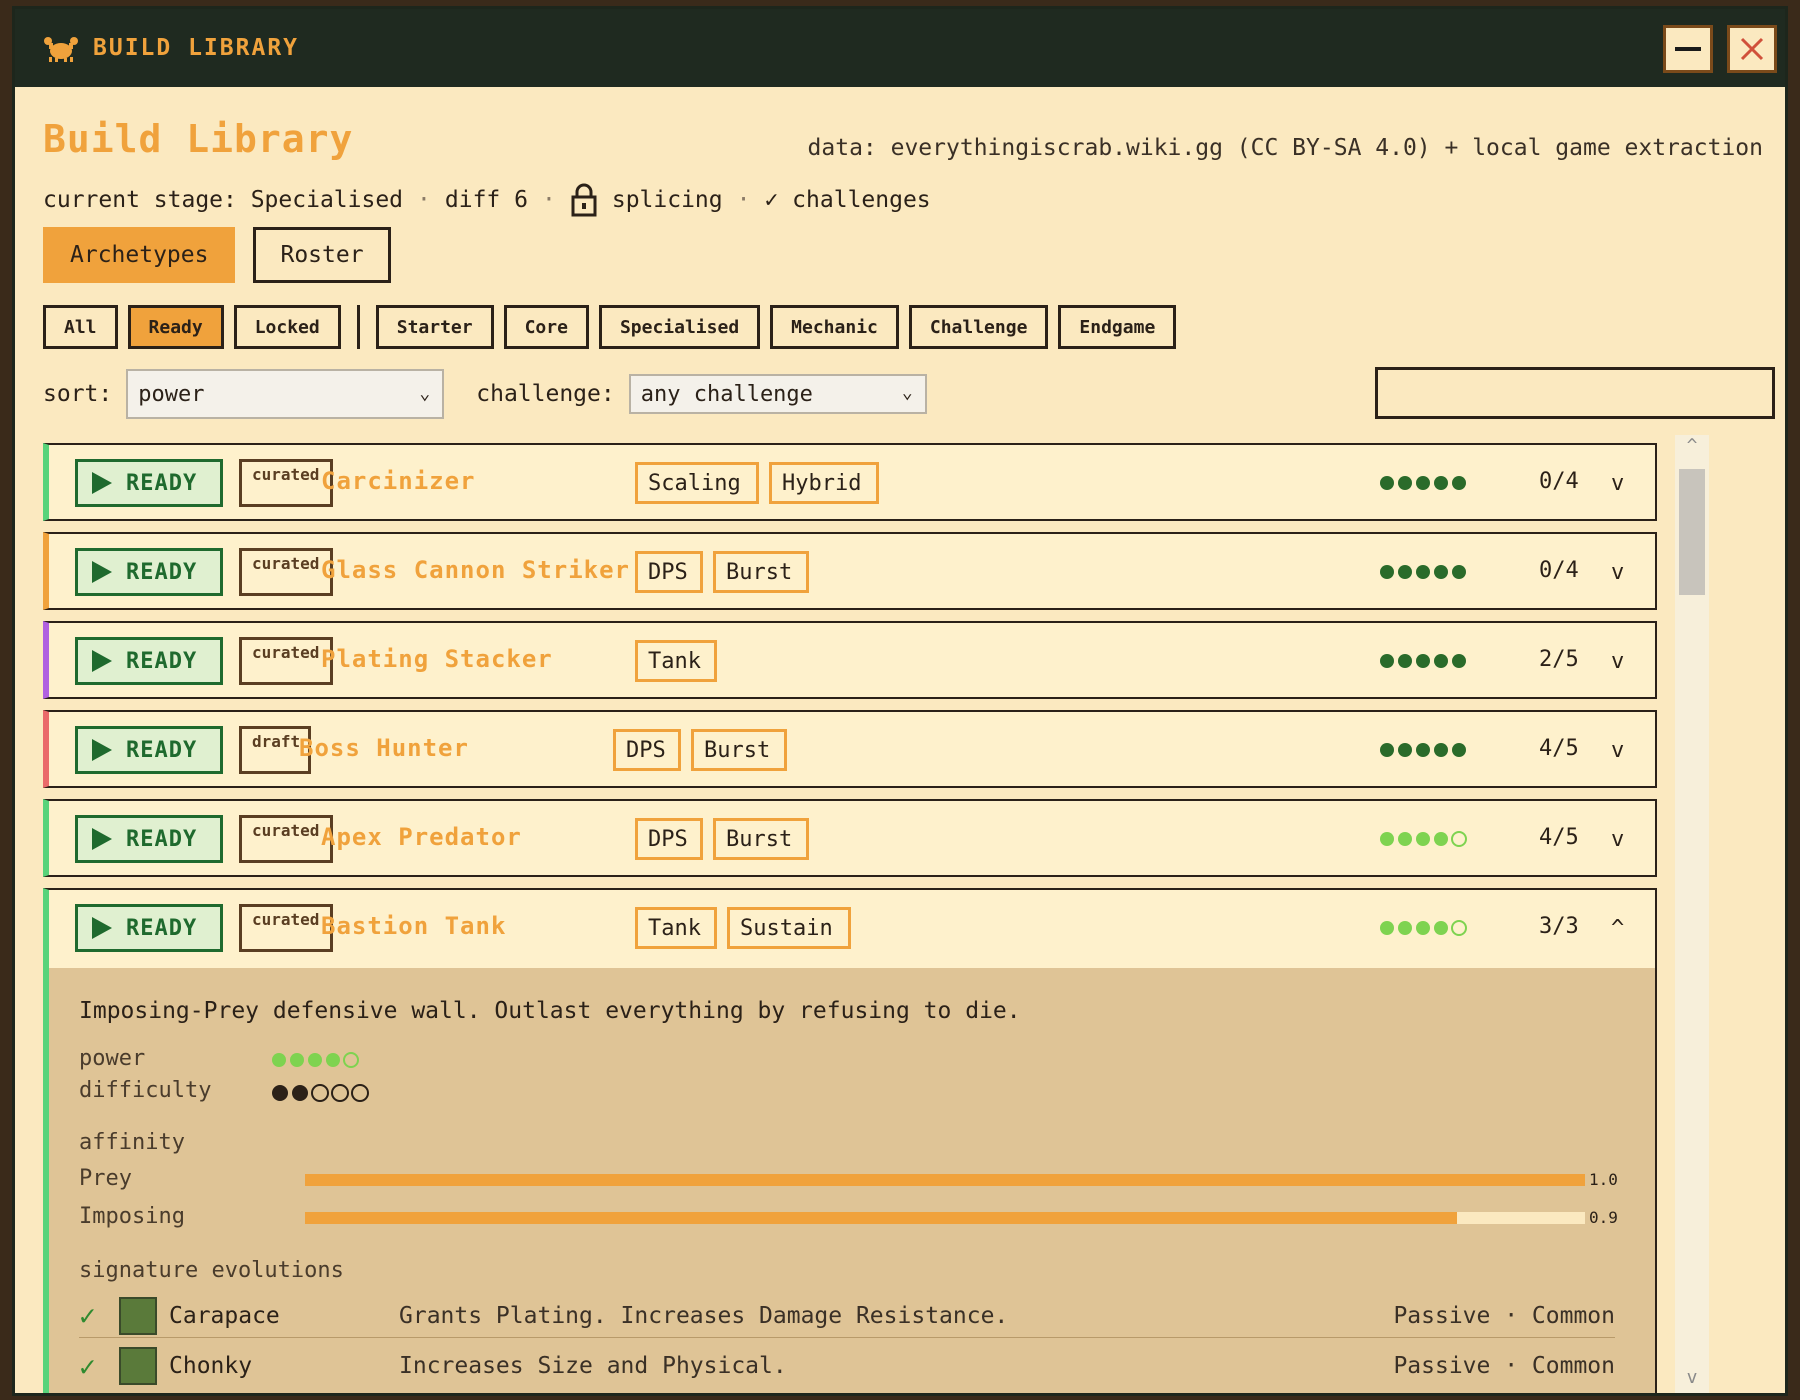 Image resolution: width=1800 pixels, height=1400 pixels. What do you see at coordinates (285, 394) in the screenshot?
I see `sort-select: power ⌄` at bounding box center [285, 394].